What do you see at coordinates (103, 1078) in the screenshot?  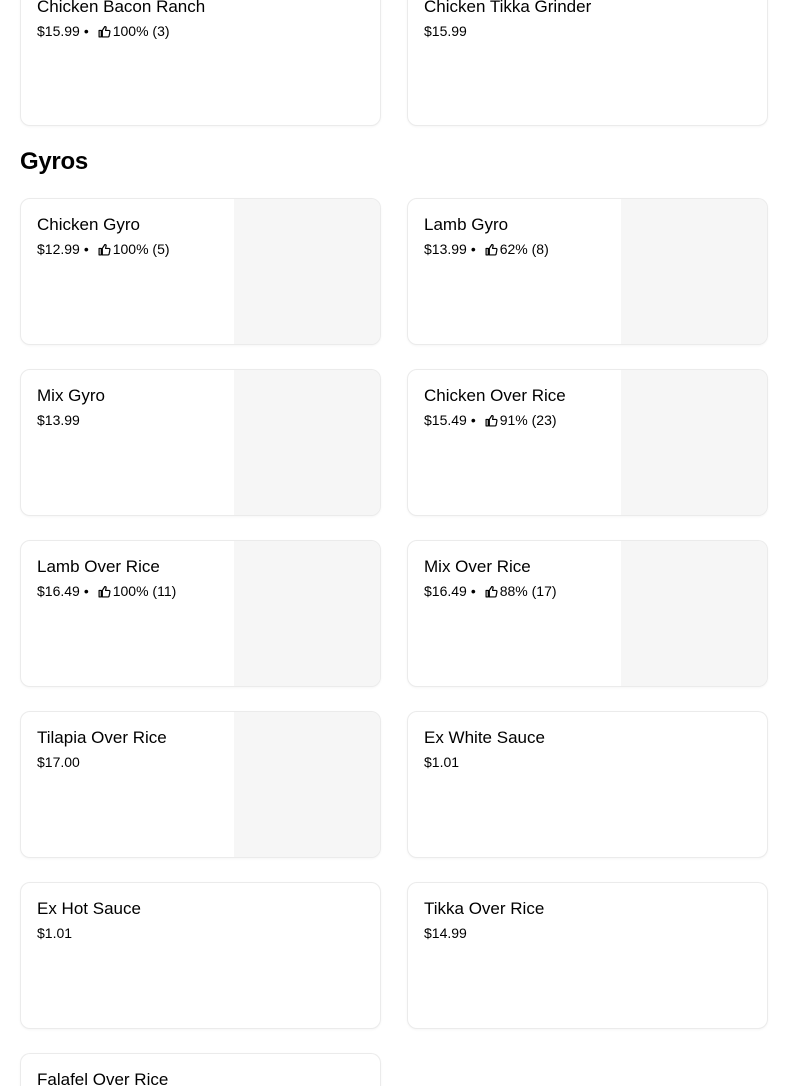 I see `item-name: Falafel Over Rice` at bounding box center [103, 1078].